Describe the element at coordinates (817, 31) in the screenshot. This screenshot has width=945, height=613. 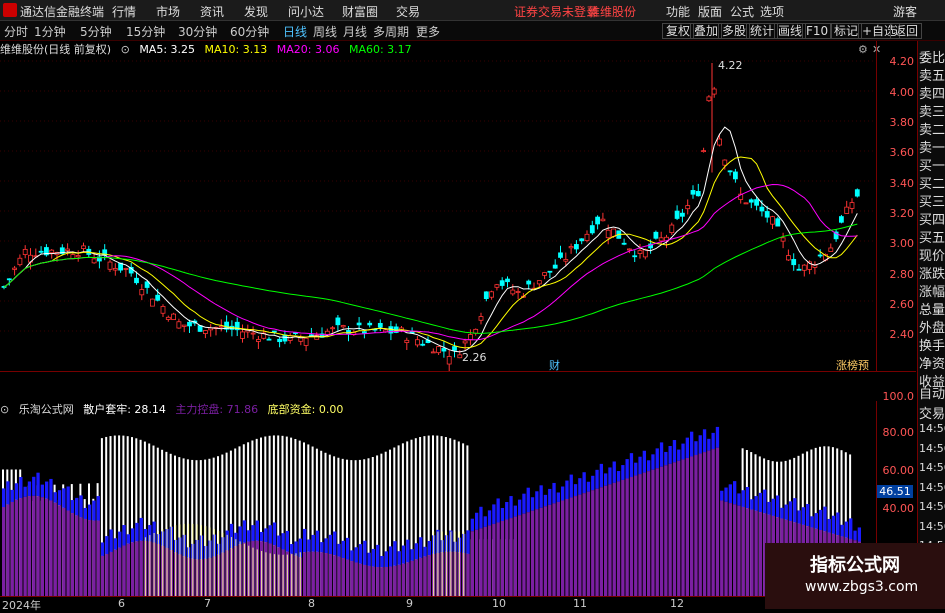
I see `f10-button: F10` at that location.